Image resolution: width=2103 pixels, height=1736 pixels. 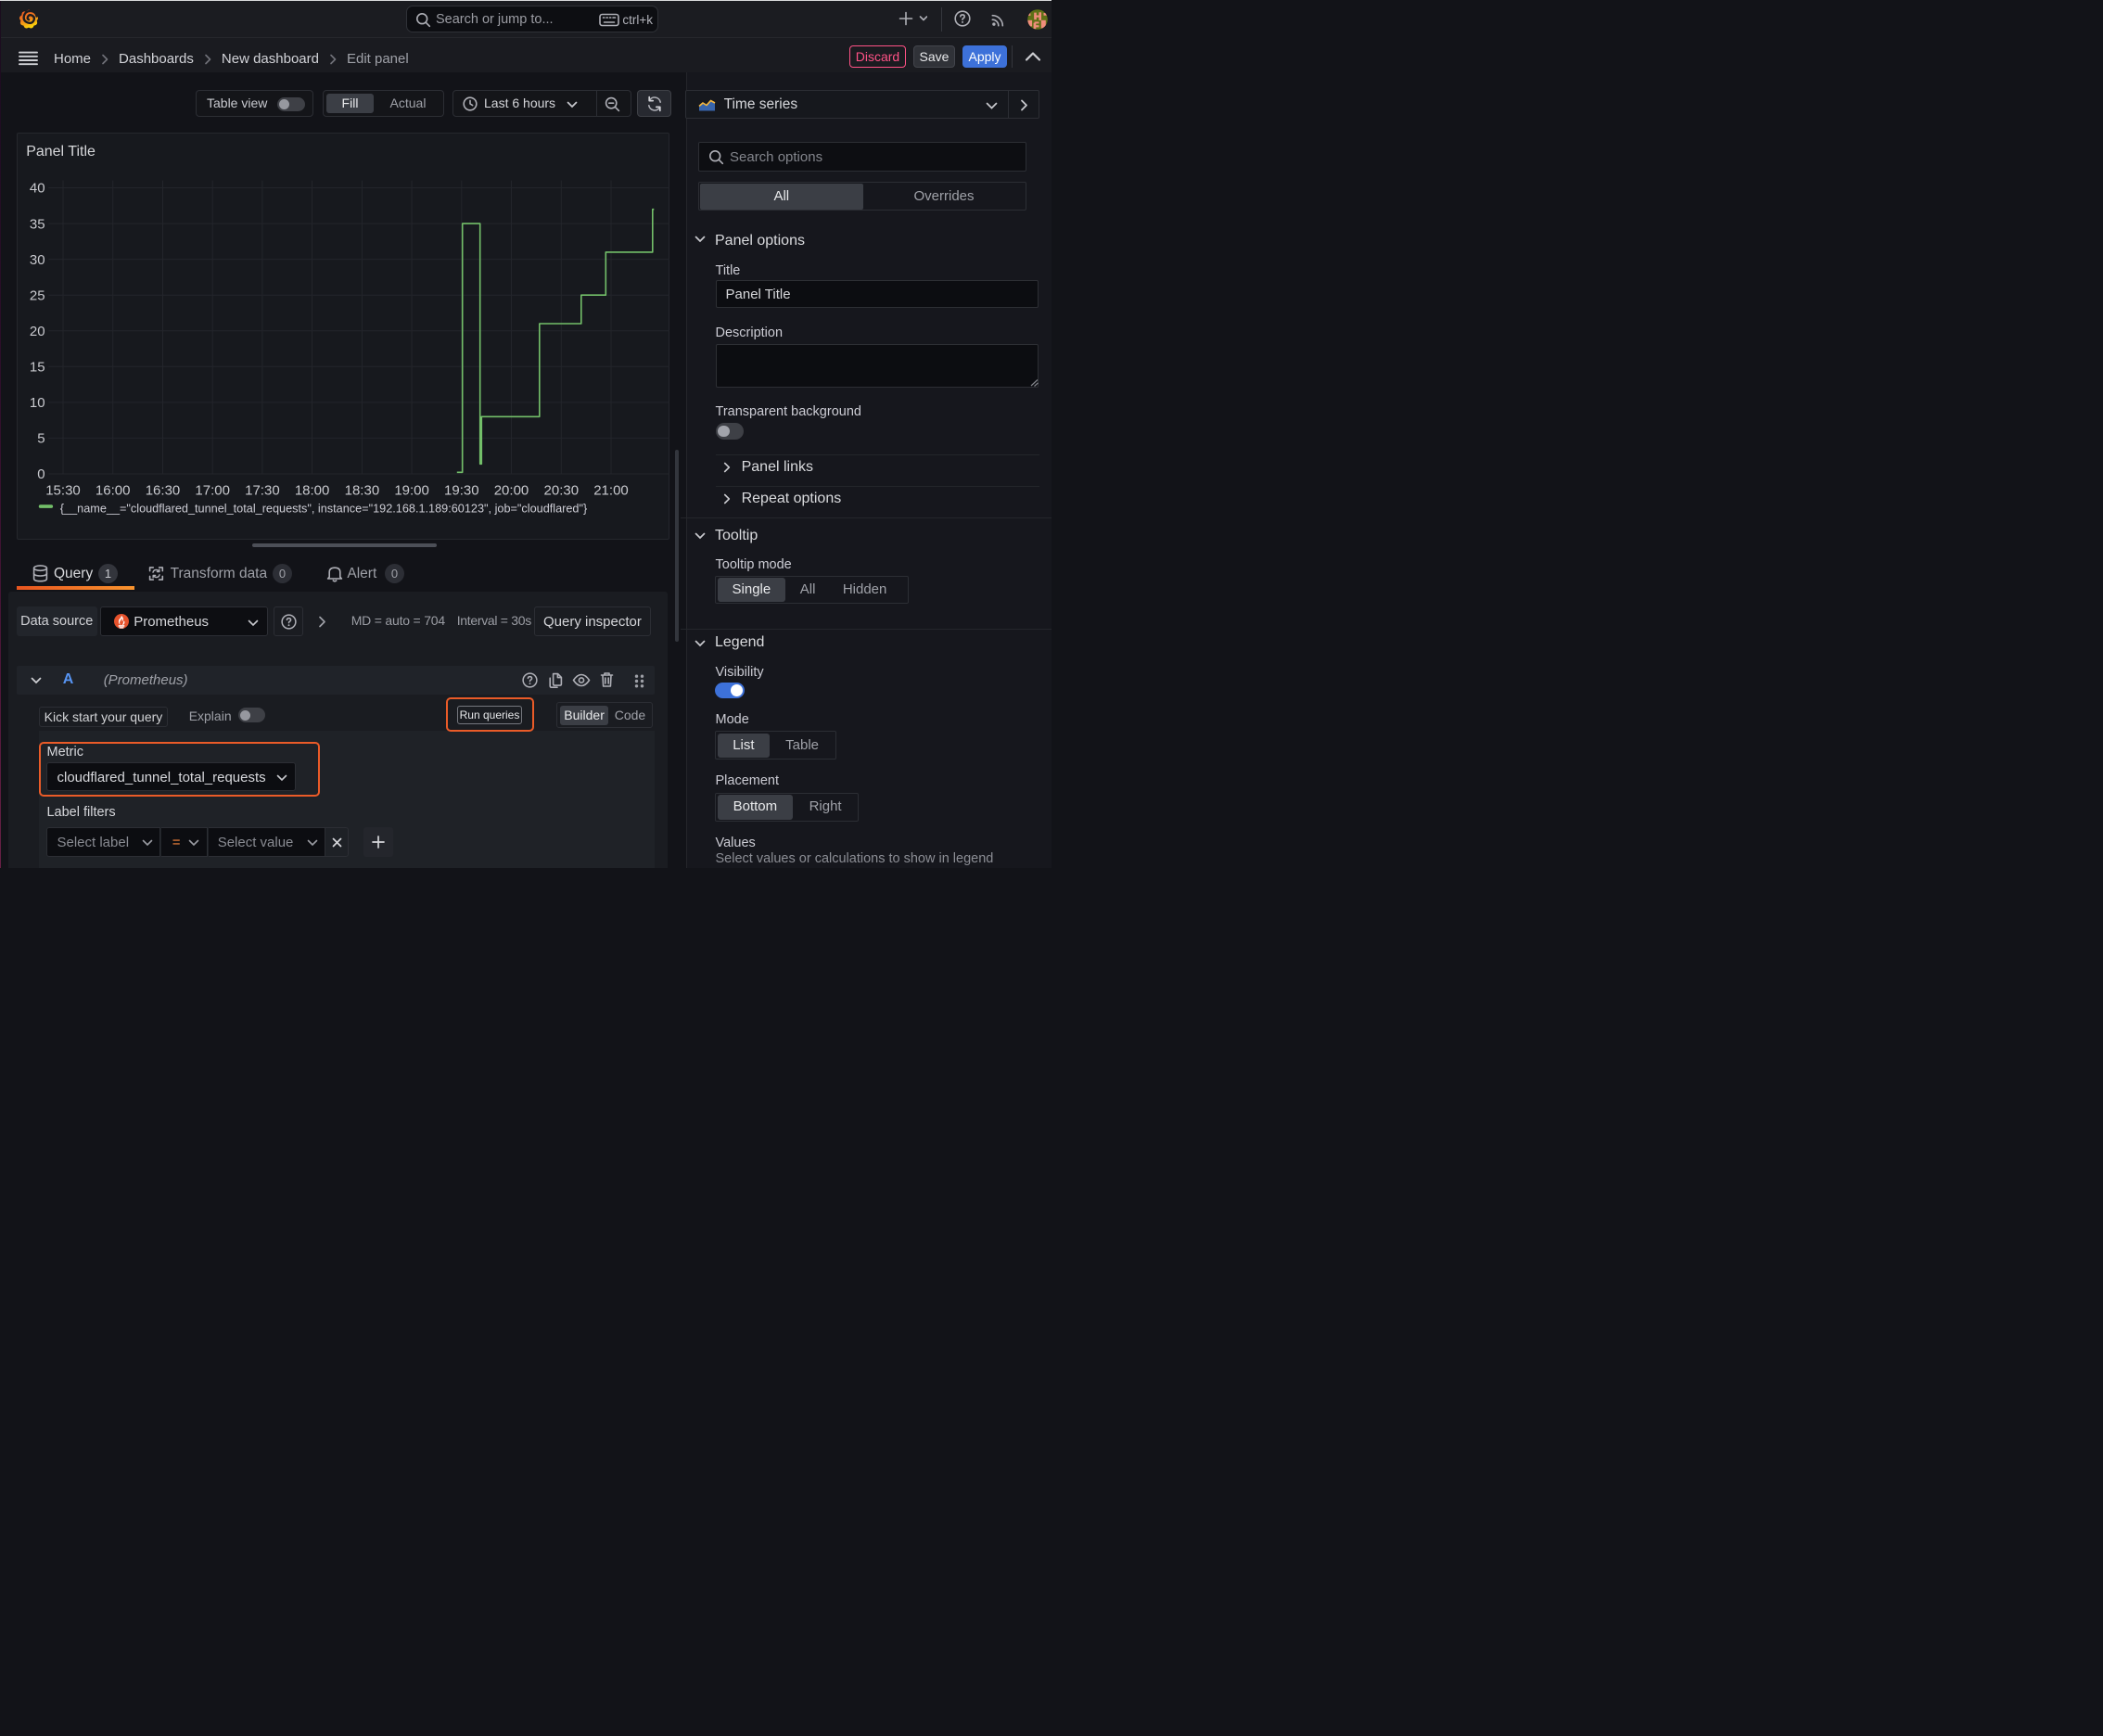 I want to click on svg-text: 19:30, so click(x=461, y=490).